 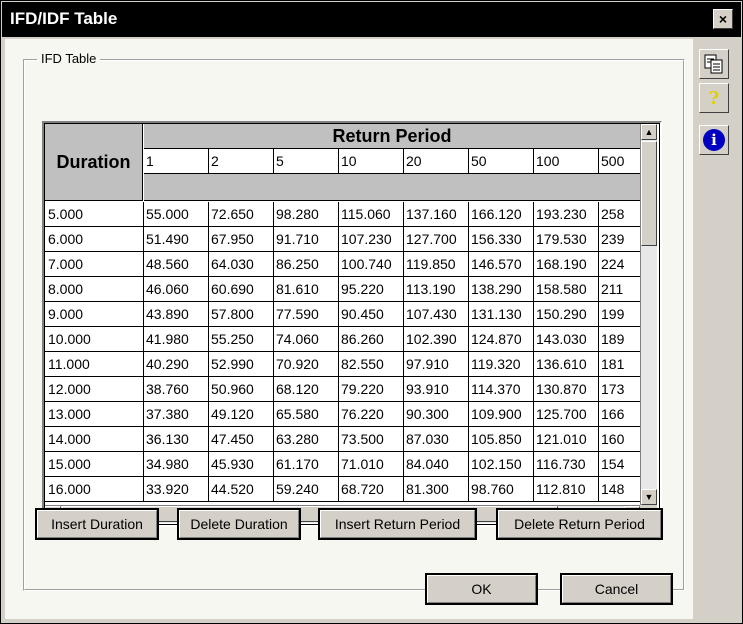 What do you see at coordinates (176, 414) in the screenshot?
I see `intensity-cell: 37.380` at bounding box center [176, 414].